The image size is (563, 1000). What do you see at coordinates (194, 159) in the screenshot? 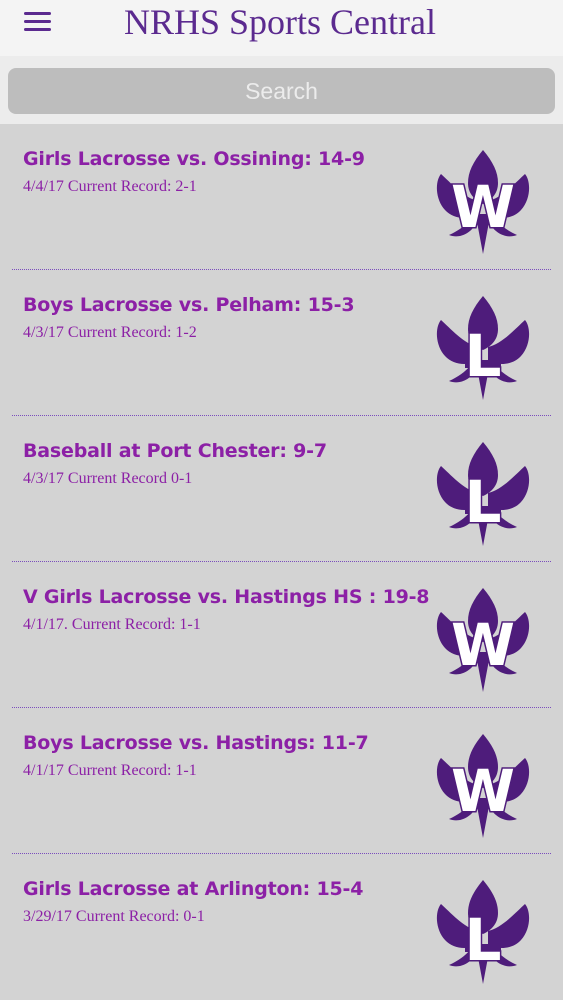
I see `item-title: Girls Lacrosse vs. Ossining: 14-9` at bounding box center [194, 159].